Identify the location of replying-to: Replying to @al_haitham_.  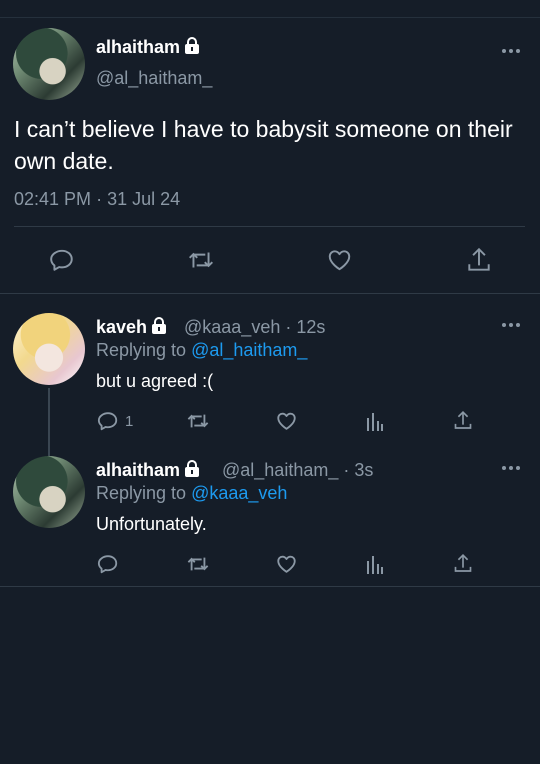
(201, 350).